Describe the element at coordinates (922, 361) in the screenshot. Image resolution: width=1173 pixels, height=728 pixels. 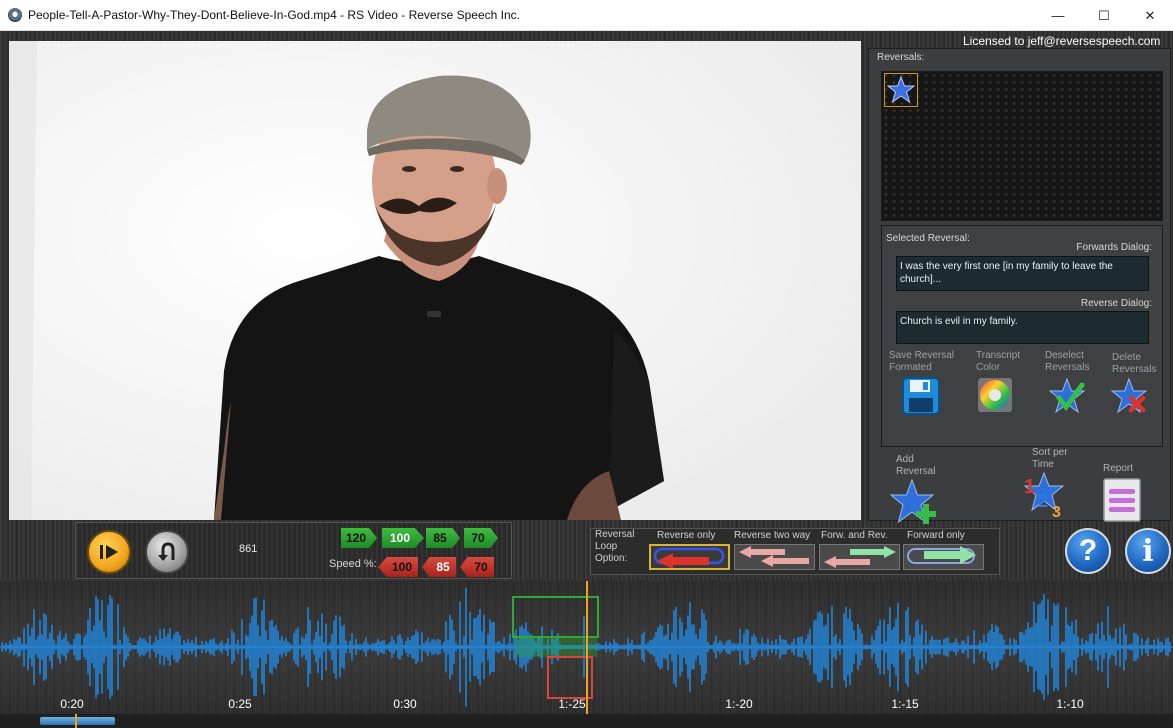
I see `save-reversal-label: Save Reversal Formated` at that location.